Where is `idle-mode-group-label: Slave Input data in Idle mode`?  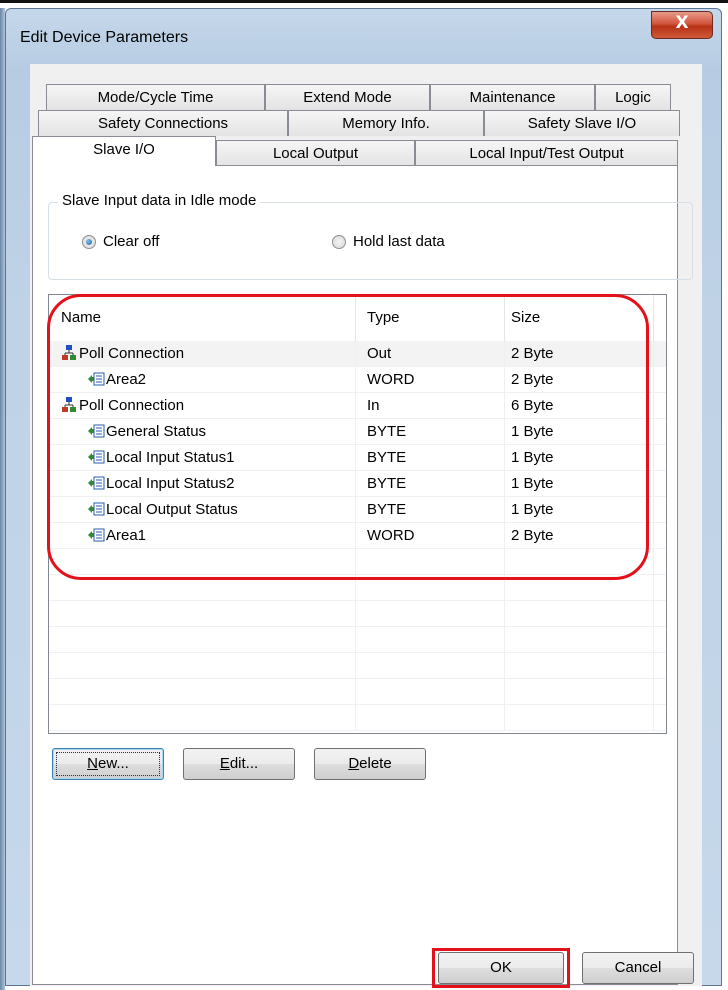 idle-mode-group-label: Slave Input data in Idle mode is located at coordinates (159, 200).